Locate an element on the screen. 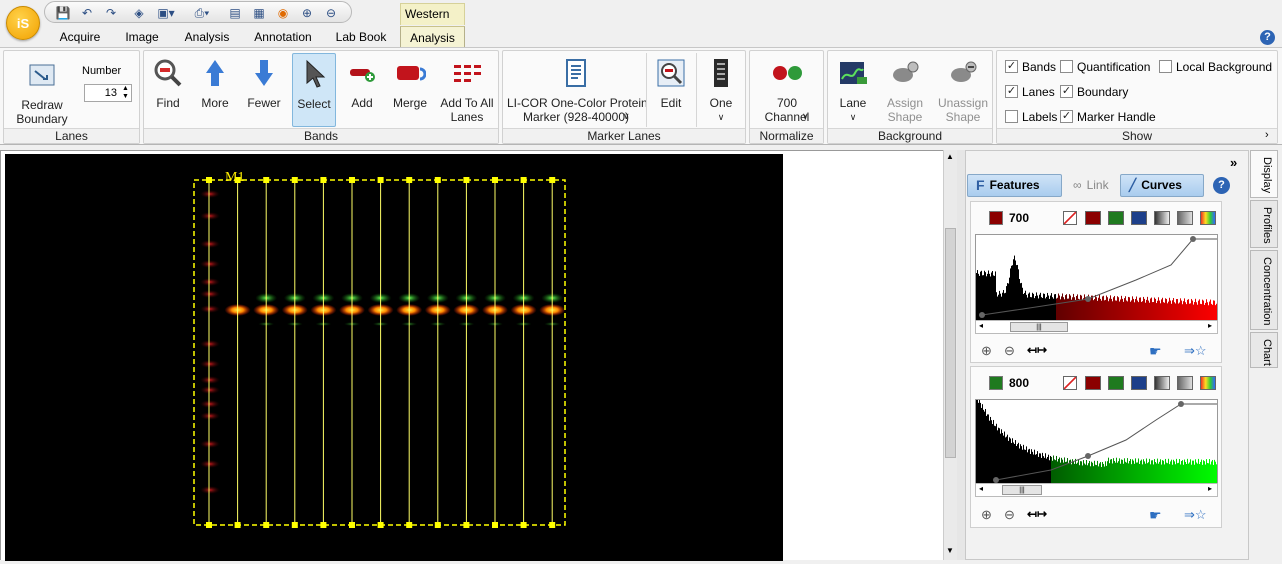 Image resolution: width=1282 pixels, height=564 pixels. channel-800-scrollbar: ◂ ||| ▸ is located at coordinates (1096, 490).